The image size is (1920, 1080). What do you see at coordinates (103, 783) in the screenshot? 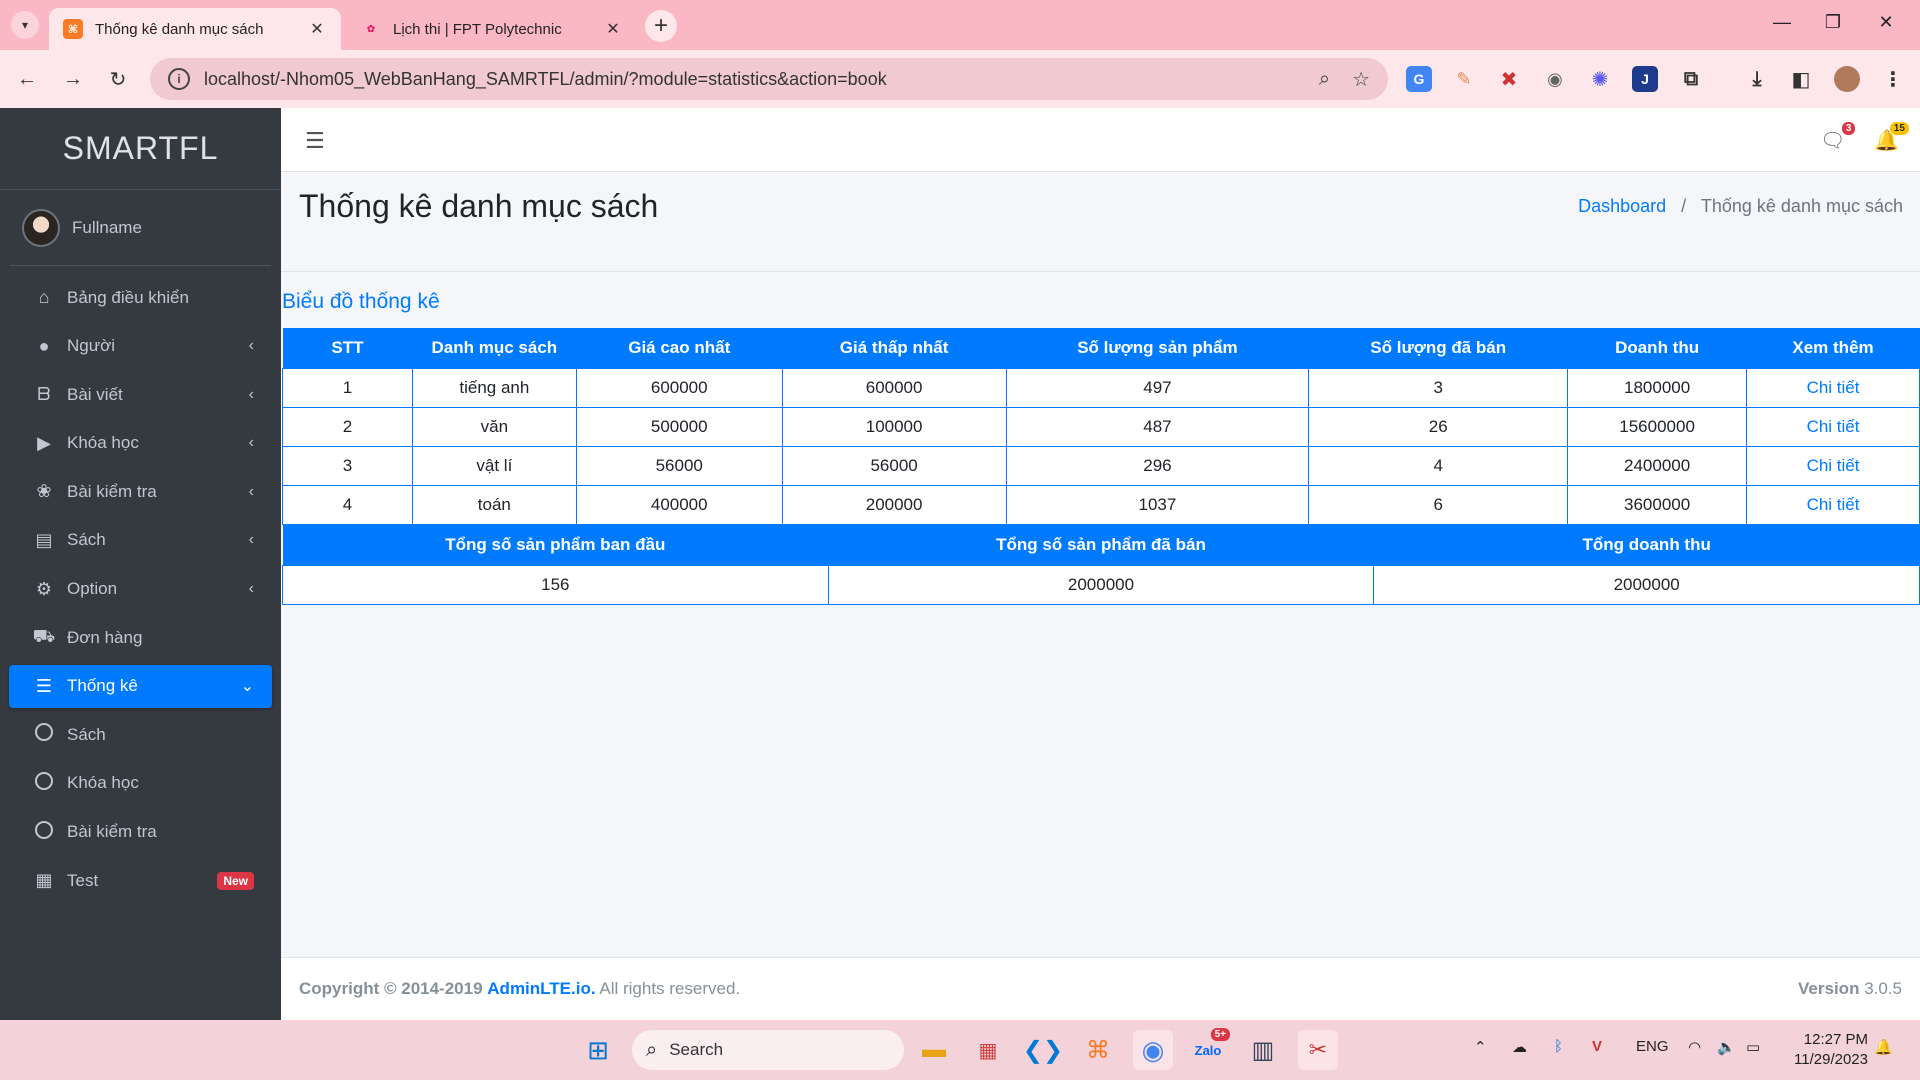
I see `sidebar-item-label: Khóa học` at bounding box center [103, 783].